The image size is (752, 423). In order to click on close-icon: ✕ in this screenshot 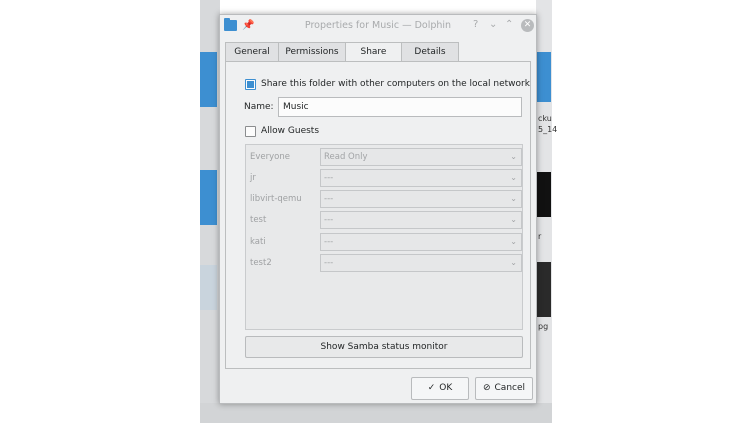, I will do `click(527, 25)`.